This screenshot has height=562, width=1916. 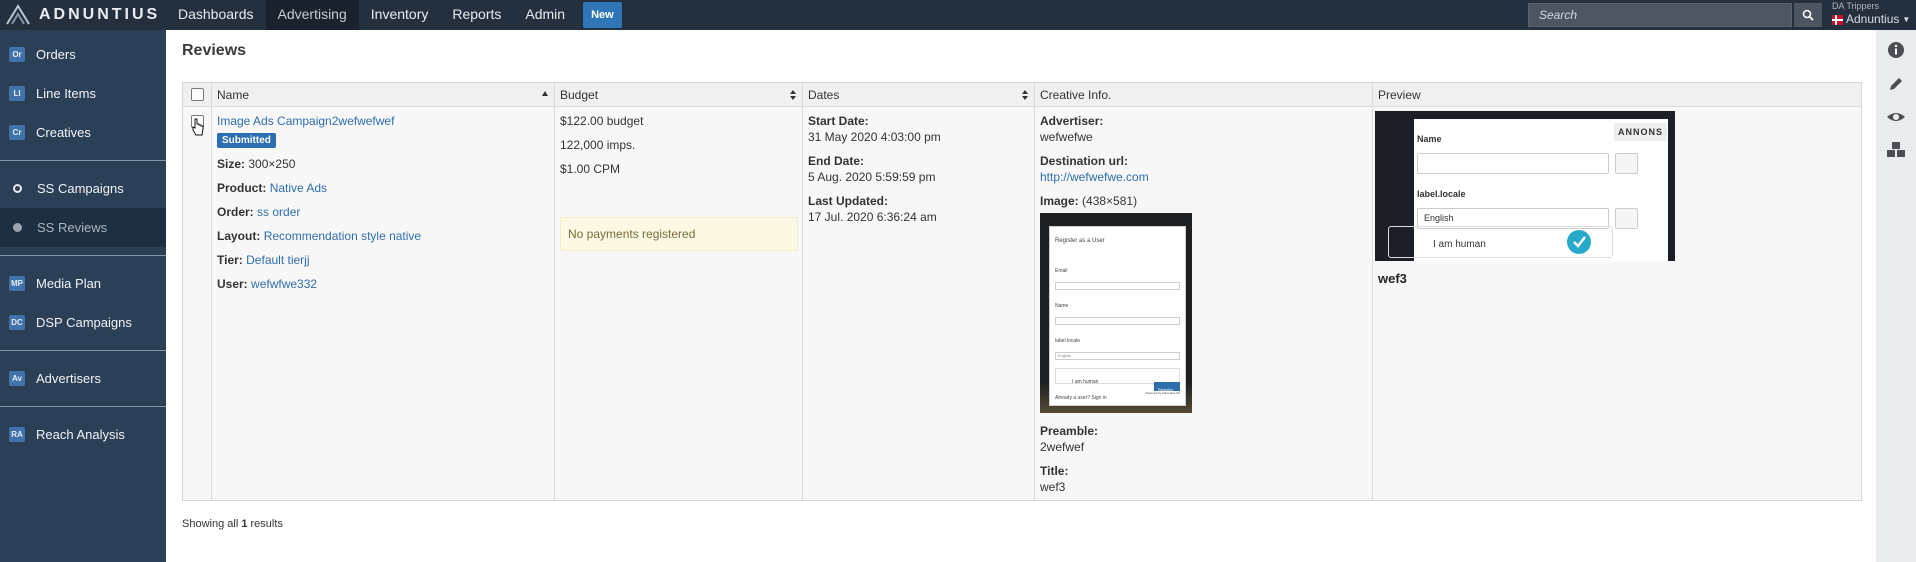 What do you see at coordinates (1117, 356) in the screenshot?
I see `thumbnail-locale-value: English` at bounding box center [1117, 356].